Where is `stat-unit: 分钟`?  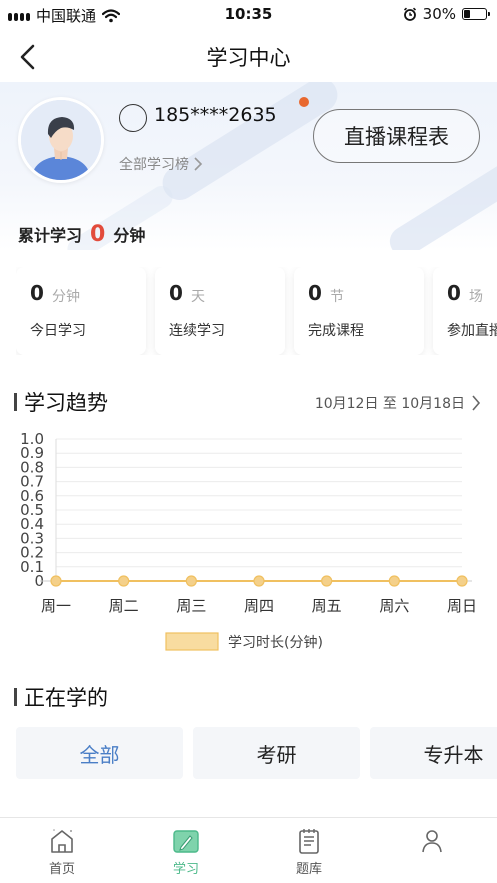 stat-unit: 分钟 is located at coordinates (66, 297).